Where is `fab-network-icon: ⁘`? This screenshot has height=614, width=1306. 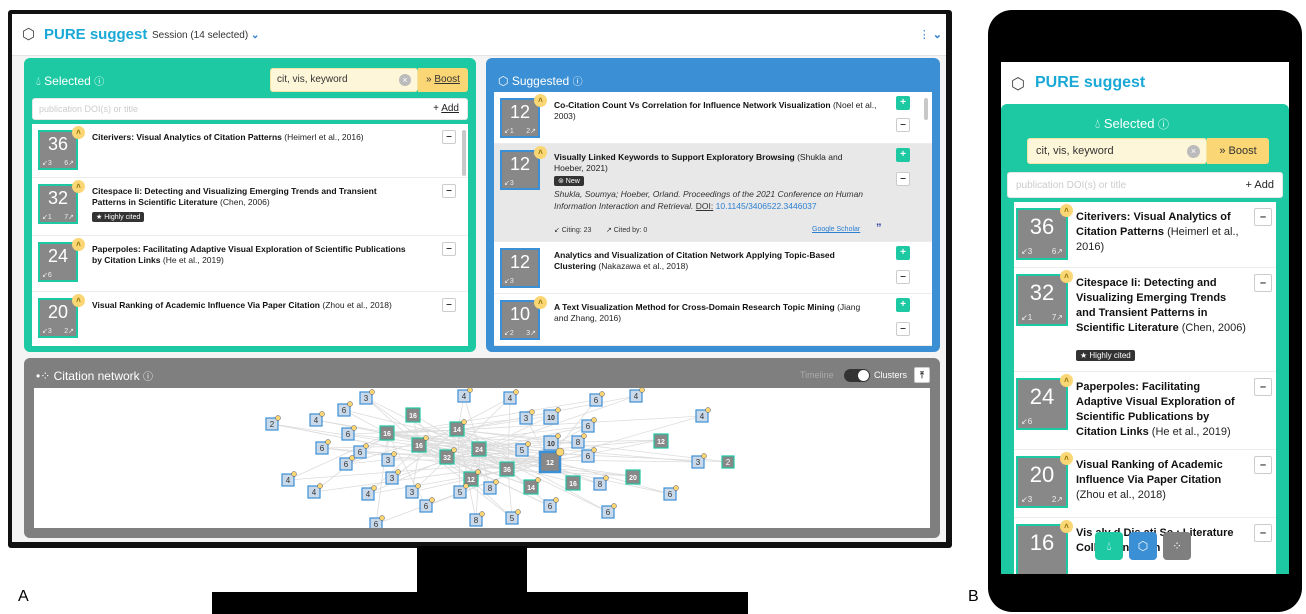
fab-network-icon: ⁘ is located at coordinates (1177, 546).